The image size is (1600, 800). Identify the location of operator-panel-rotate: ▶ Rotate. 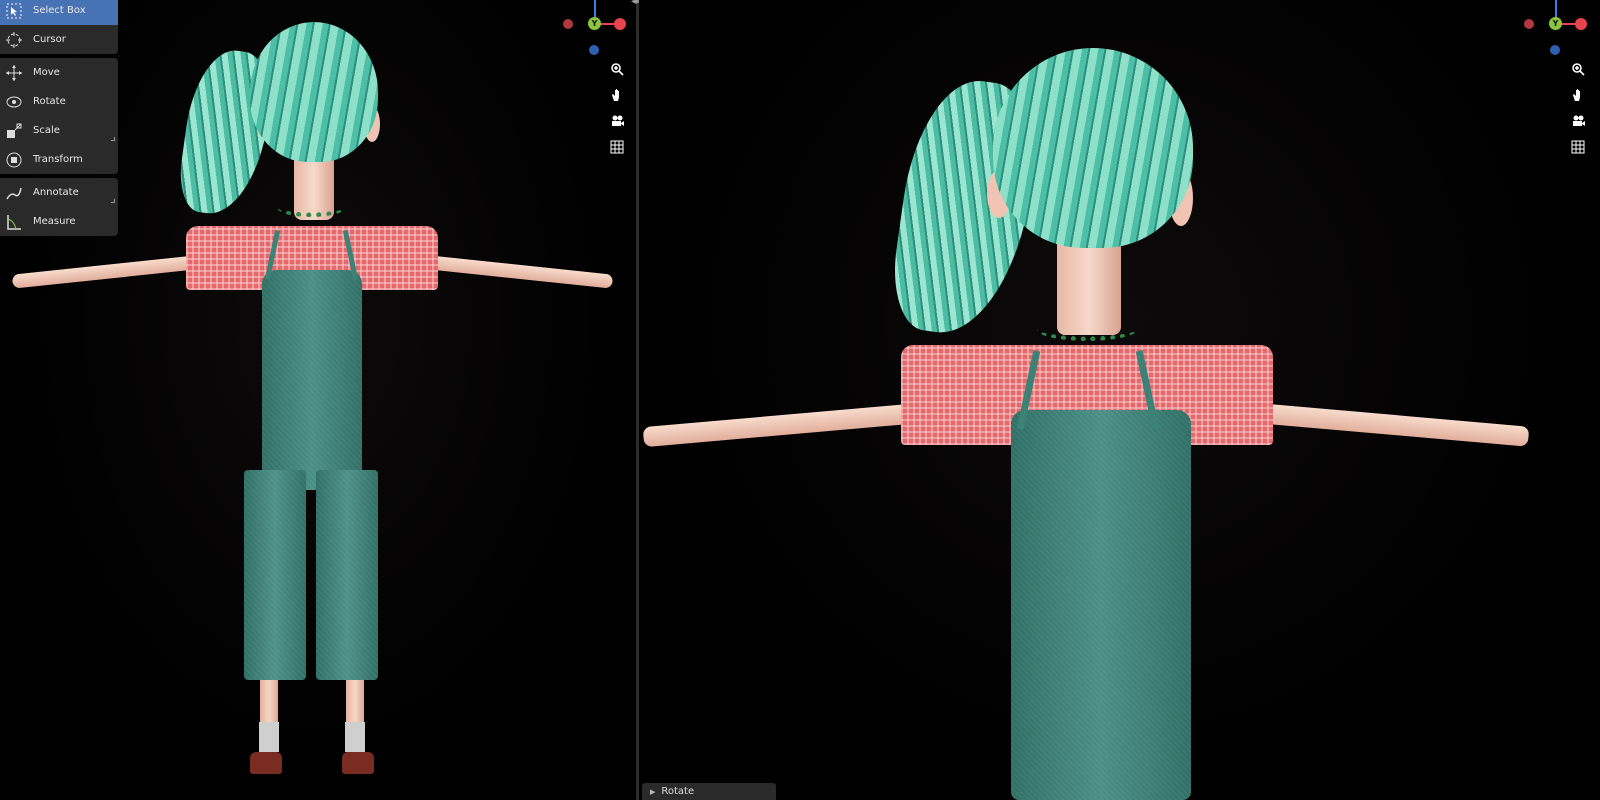
(709, 791).